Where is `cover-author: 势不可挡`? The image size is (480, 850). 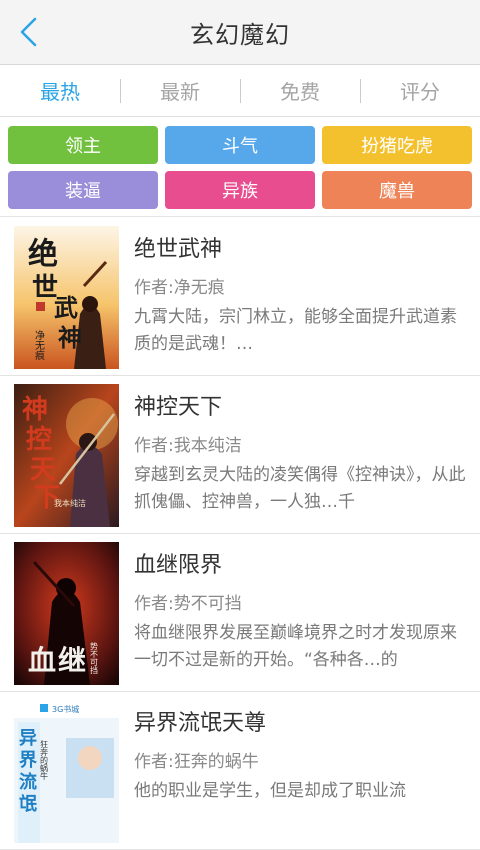 cover-author: 势不可挡 is located at coordinates (94, 658).